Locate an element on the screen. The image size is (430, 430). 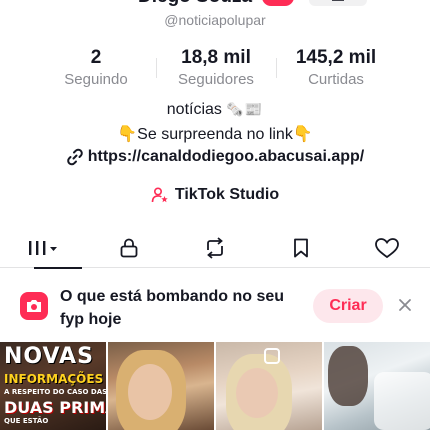
stat-followers: 18,8 mil Seguidores is located at coordinates (216, 69).